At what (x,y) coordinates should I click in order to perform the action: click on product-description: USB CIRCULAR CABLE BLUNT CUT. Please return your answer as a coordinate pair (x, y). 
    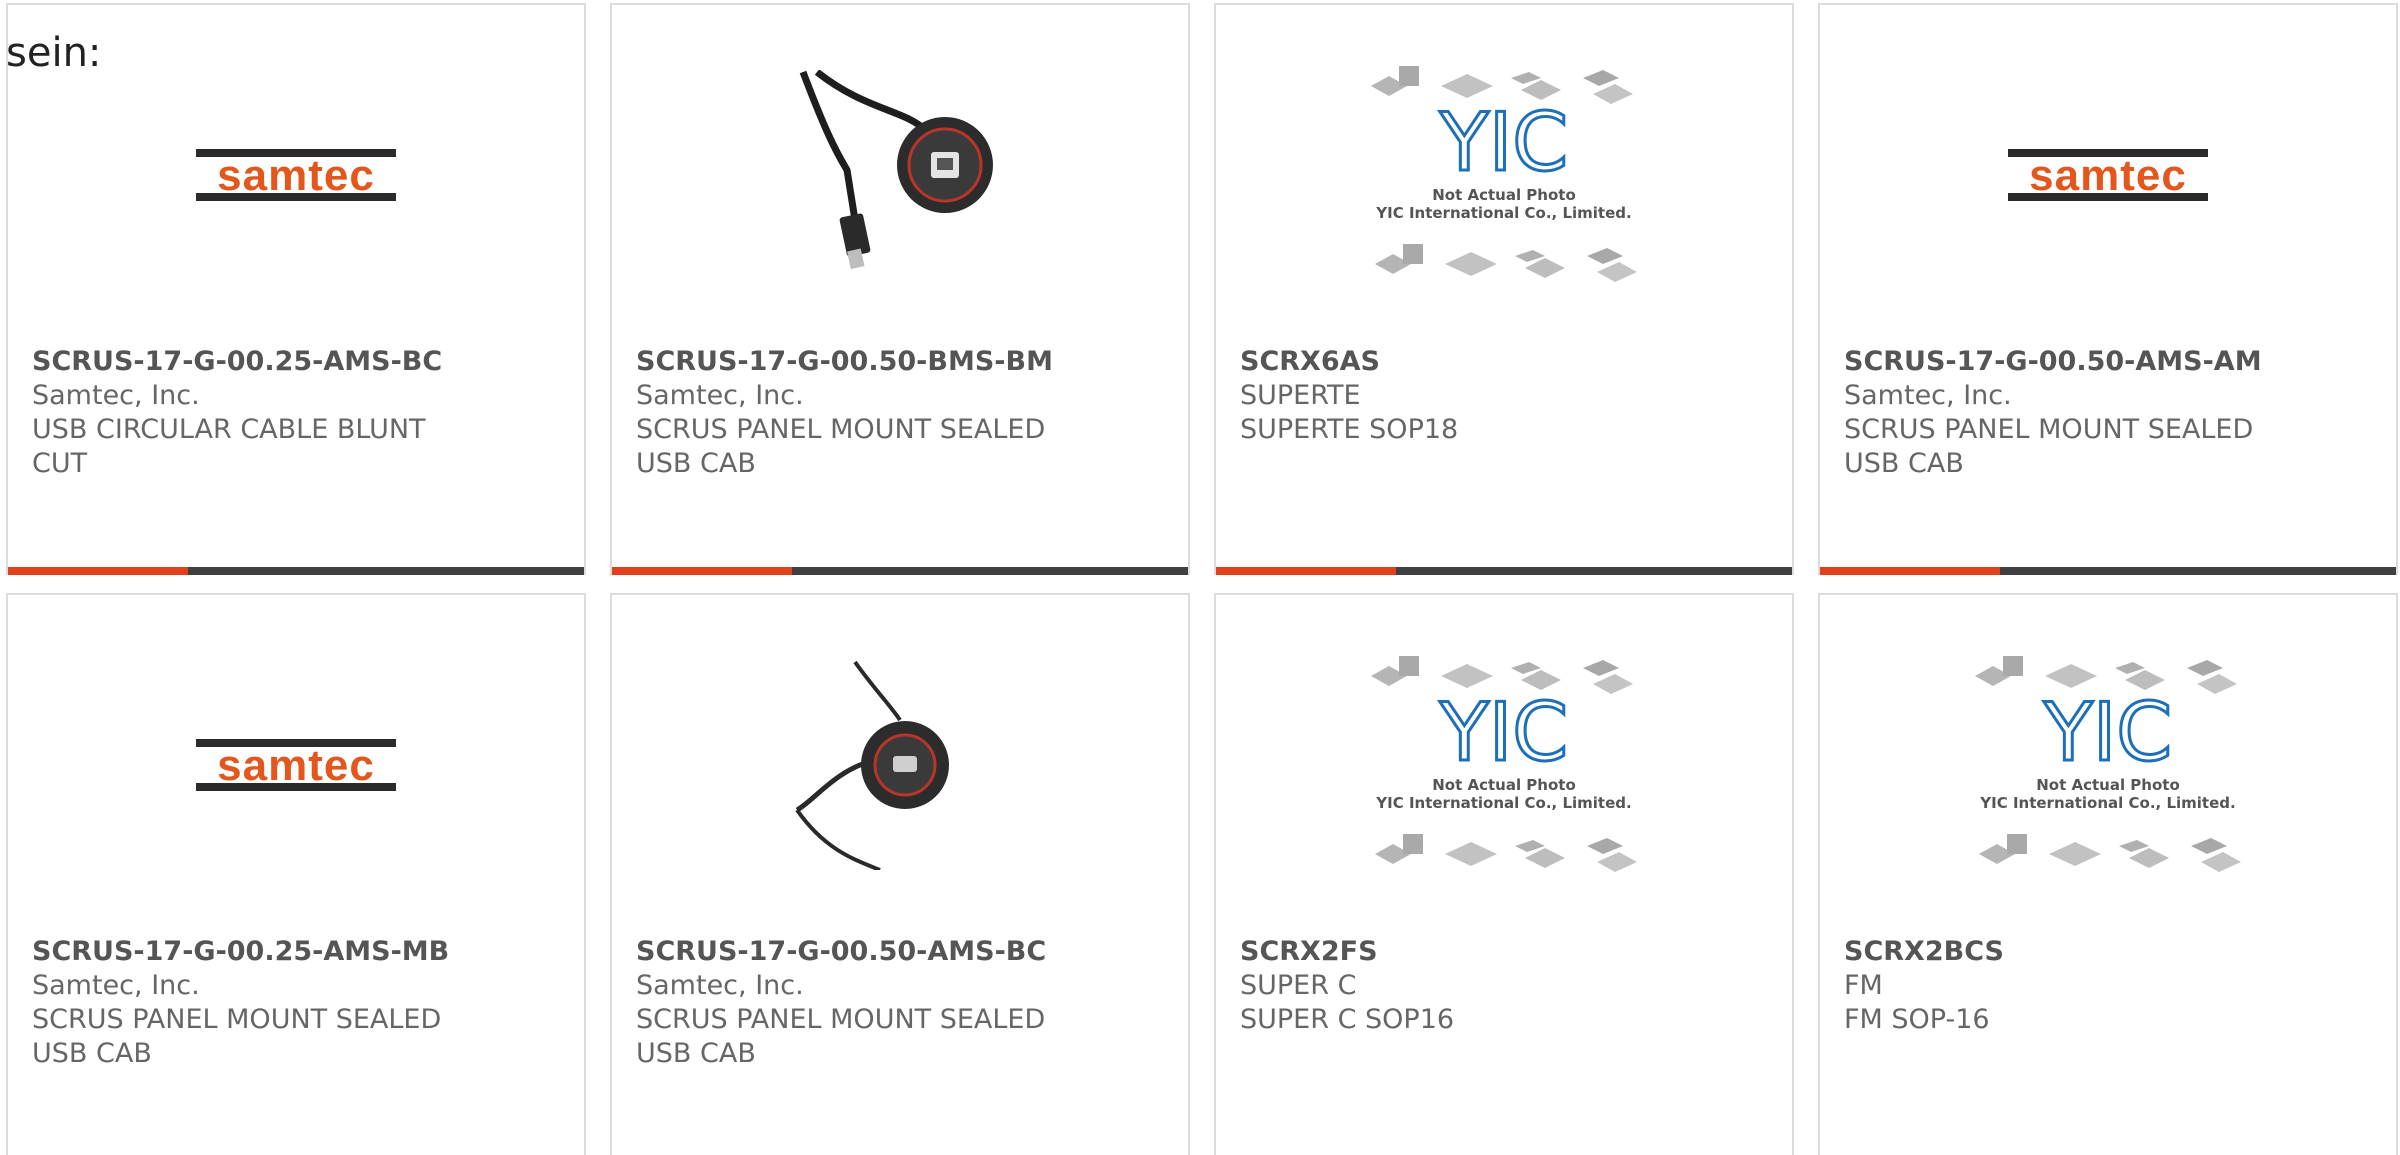
    Looking at the image, I should click on (229, 446).